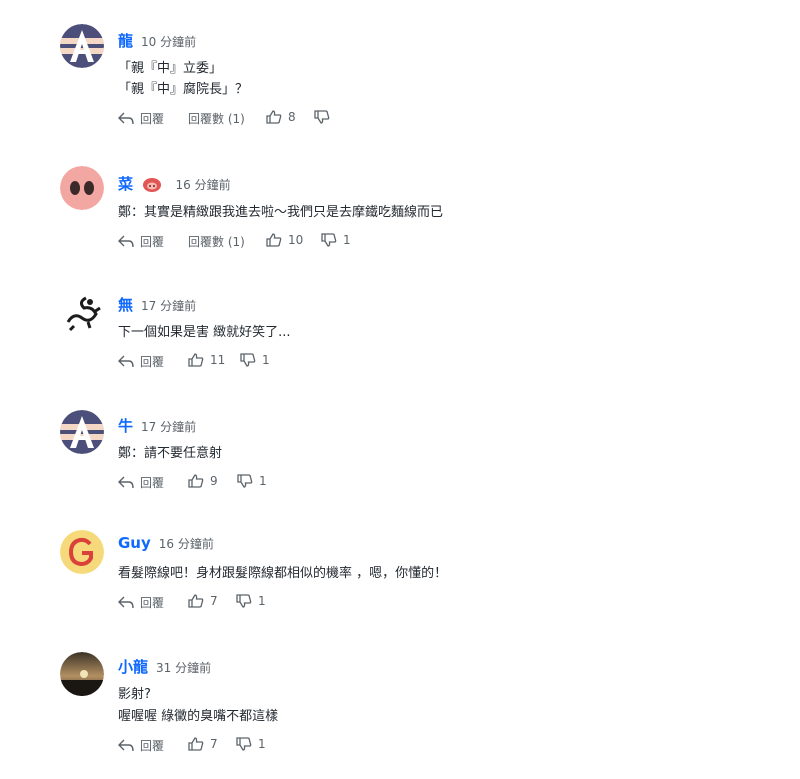 This screenshot has height=779, width=800. I want to click on dragon-icon, so click(82, 314).